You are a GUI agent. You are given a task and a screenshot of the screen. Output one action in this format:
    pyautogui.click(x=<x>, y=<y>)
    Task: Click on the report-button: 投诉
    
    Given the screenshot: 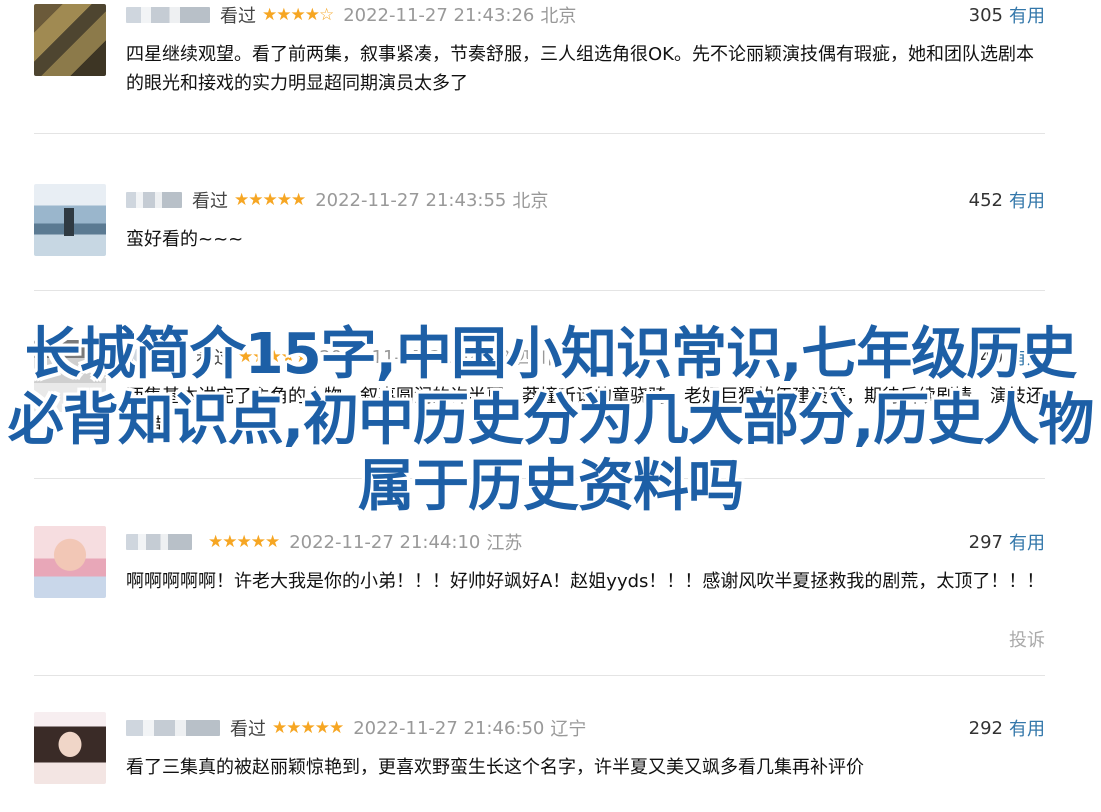 What is the action you would take?
    pyautogui.click(x=1027, y=639)
    